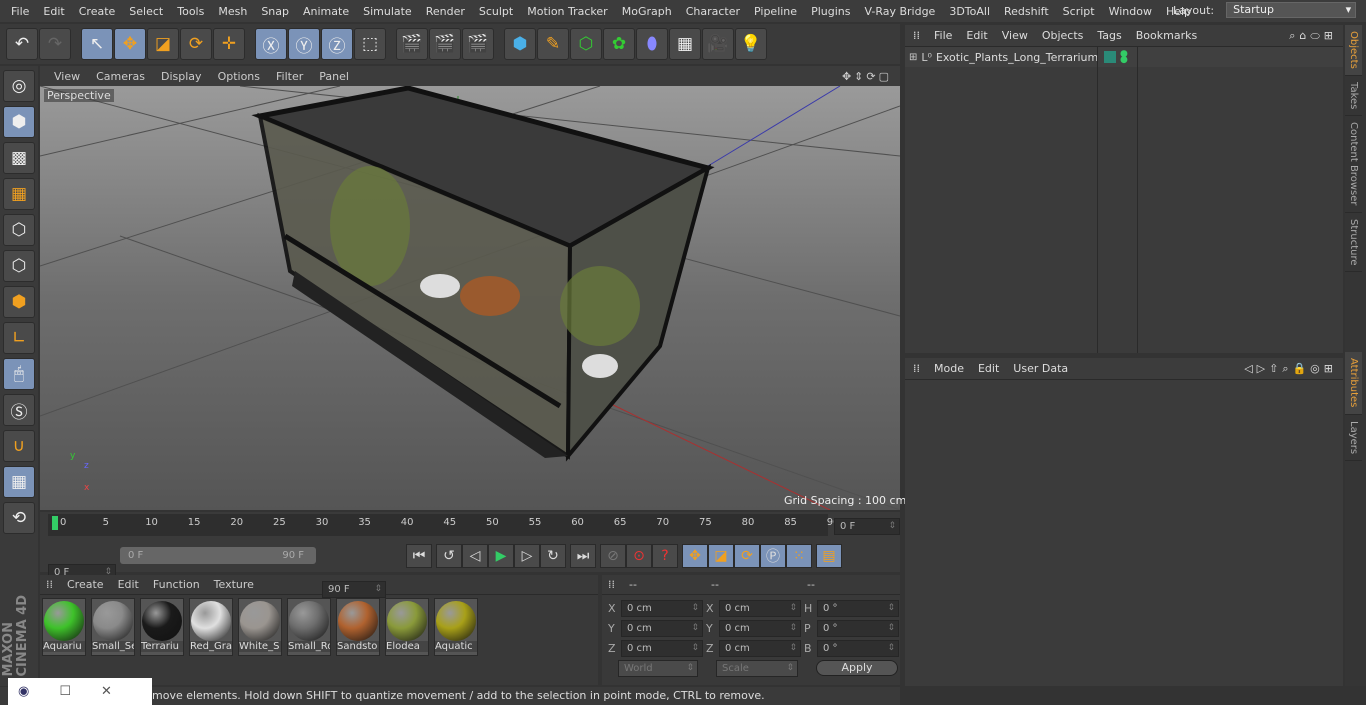 The height and width of the screenshot is (705, 1366). I want to click on viewport-menu-options: Options, so click(239, 76).